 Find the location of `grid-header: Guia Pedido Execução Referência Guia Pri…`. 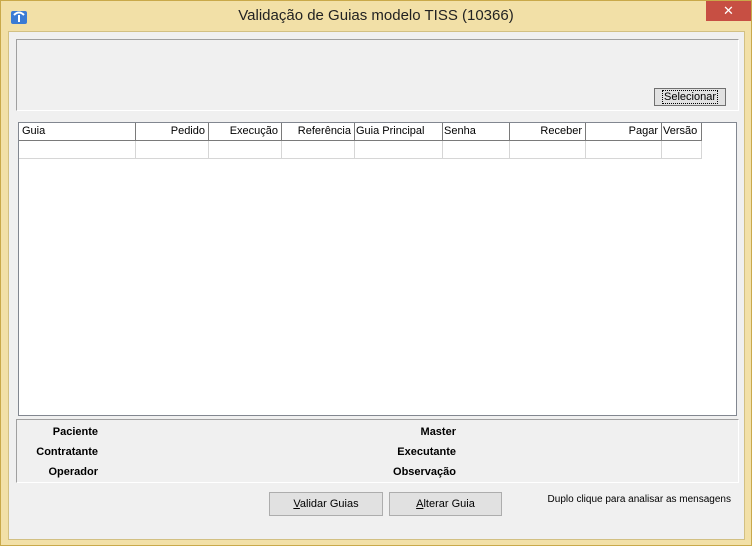

grid-header: Guia Pedido Execução Referência Guia Pri… is located at coordinates (360, 132).